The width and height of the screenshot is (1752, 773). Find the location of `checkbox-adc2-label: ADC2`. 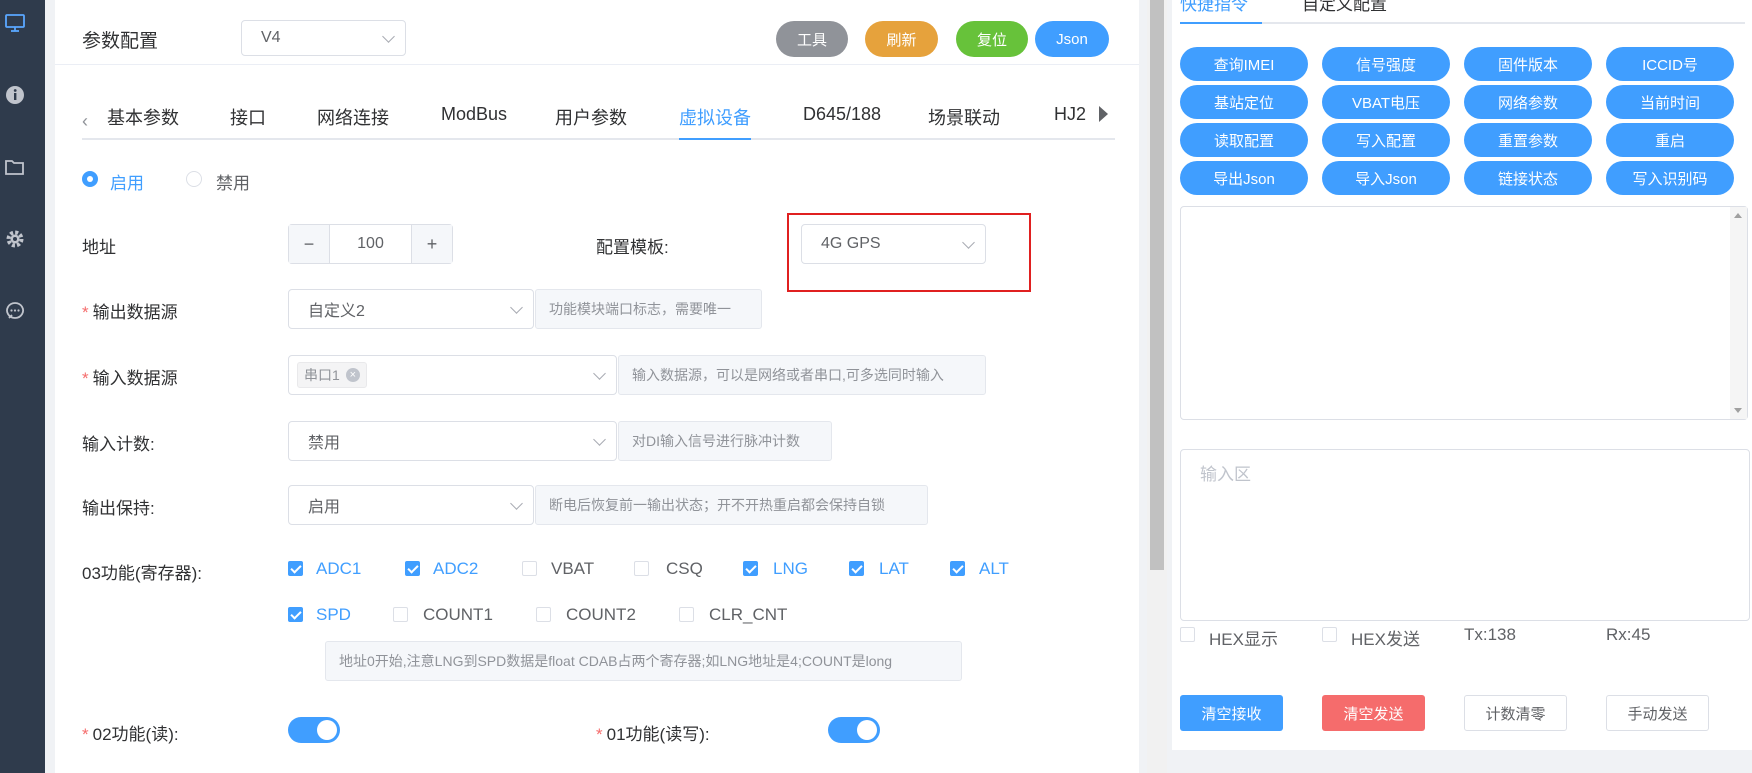

checkbox-adc2-label: ADC2 is located at coordinates (455, 569).